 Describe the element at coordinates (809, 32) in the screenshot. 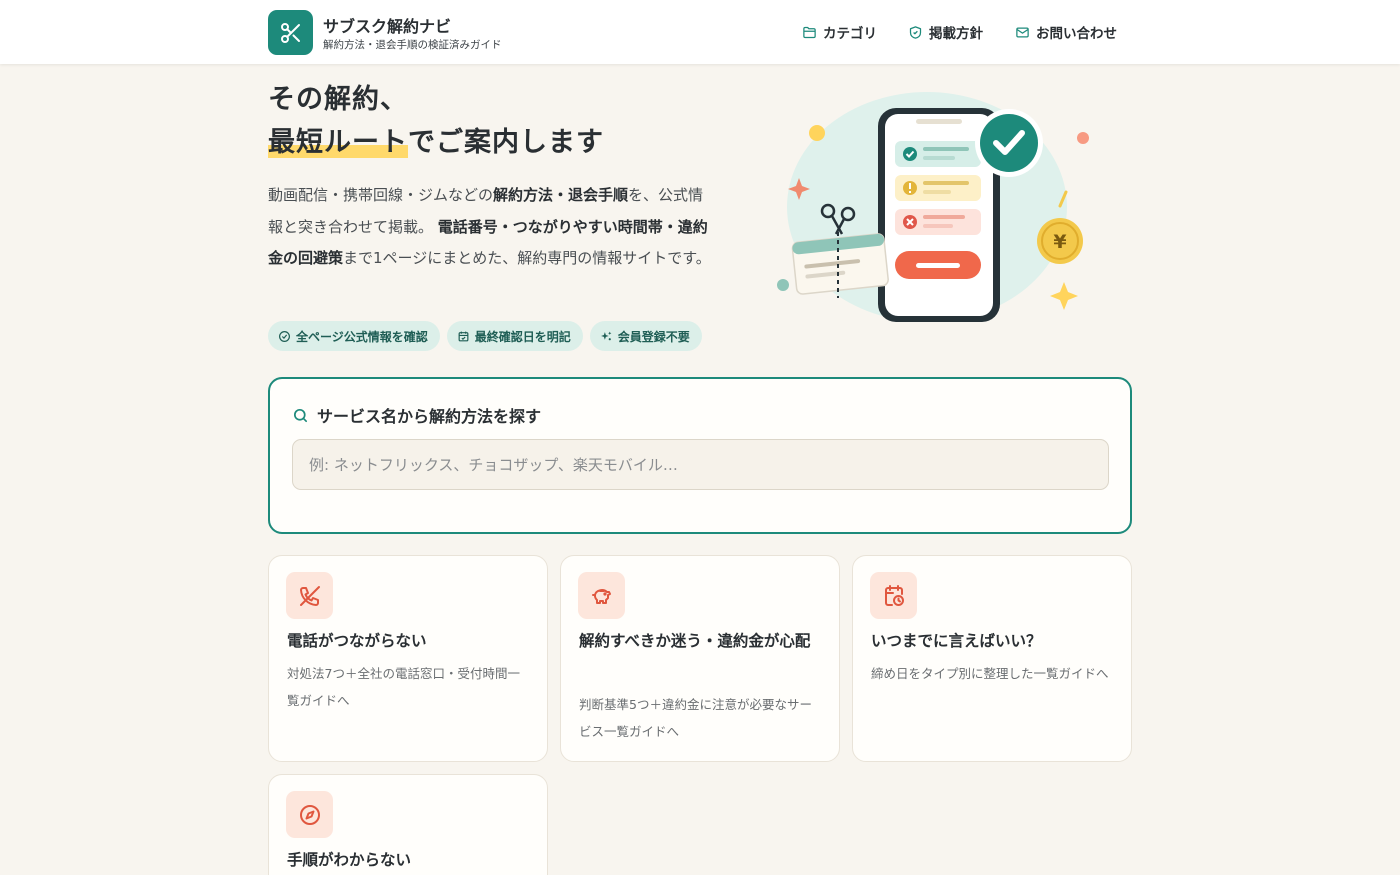

I see `folder-icon` at that location.